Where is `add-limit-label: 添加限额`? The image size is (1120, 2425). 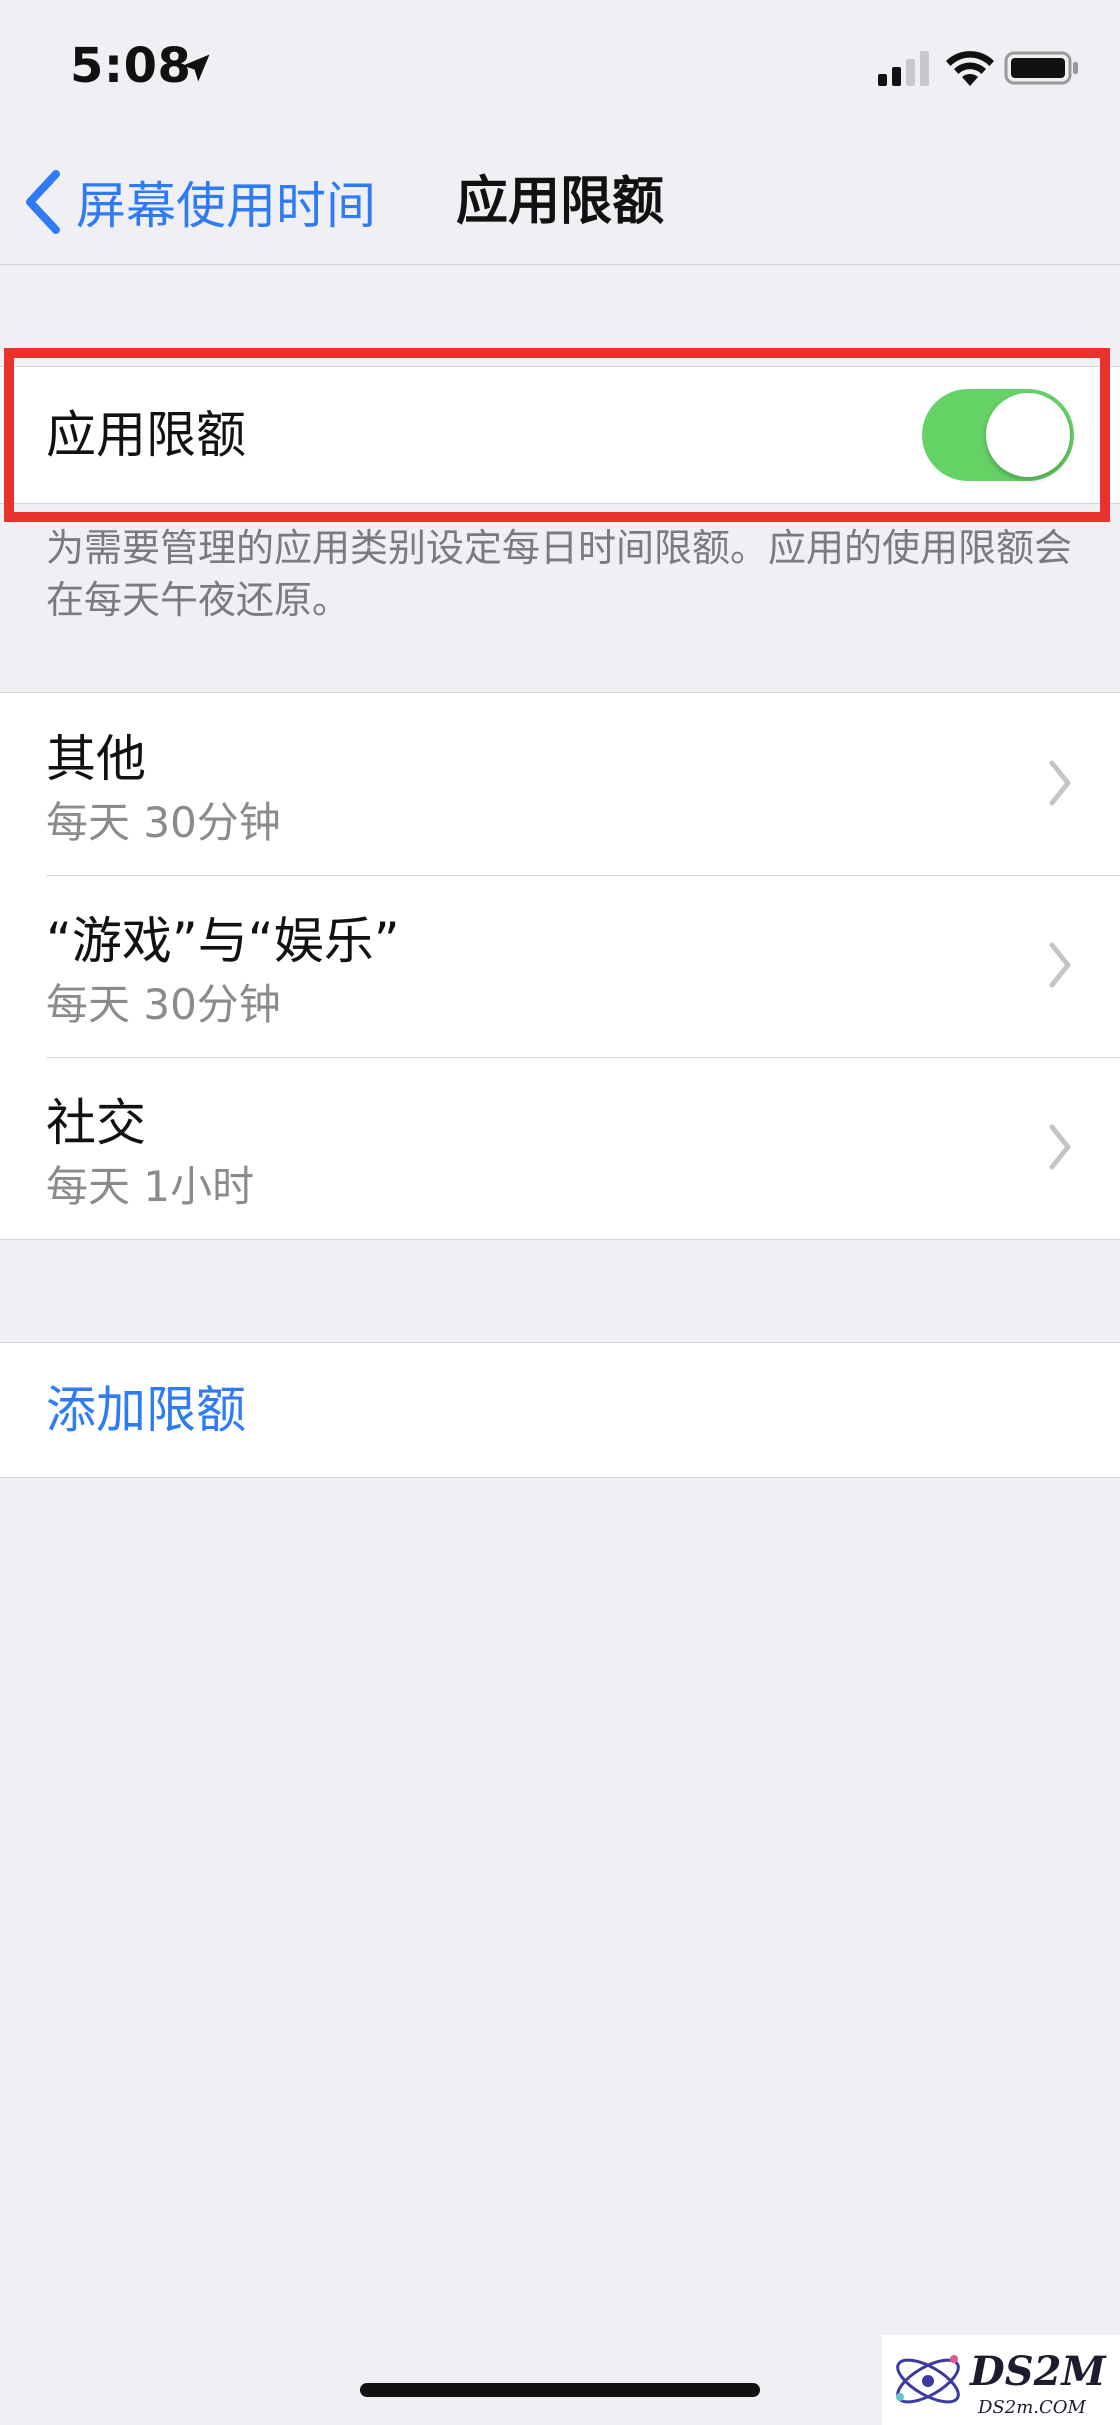
add-limit-label: 添加限额 is located at coordinates (146, 1410).